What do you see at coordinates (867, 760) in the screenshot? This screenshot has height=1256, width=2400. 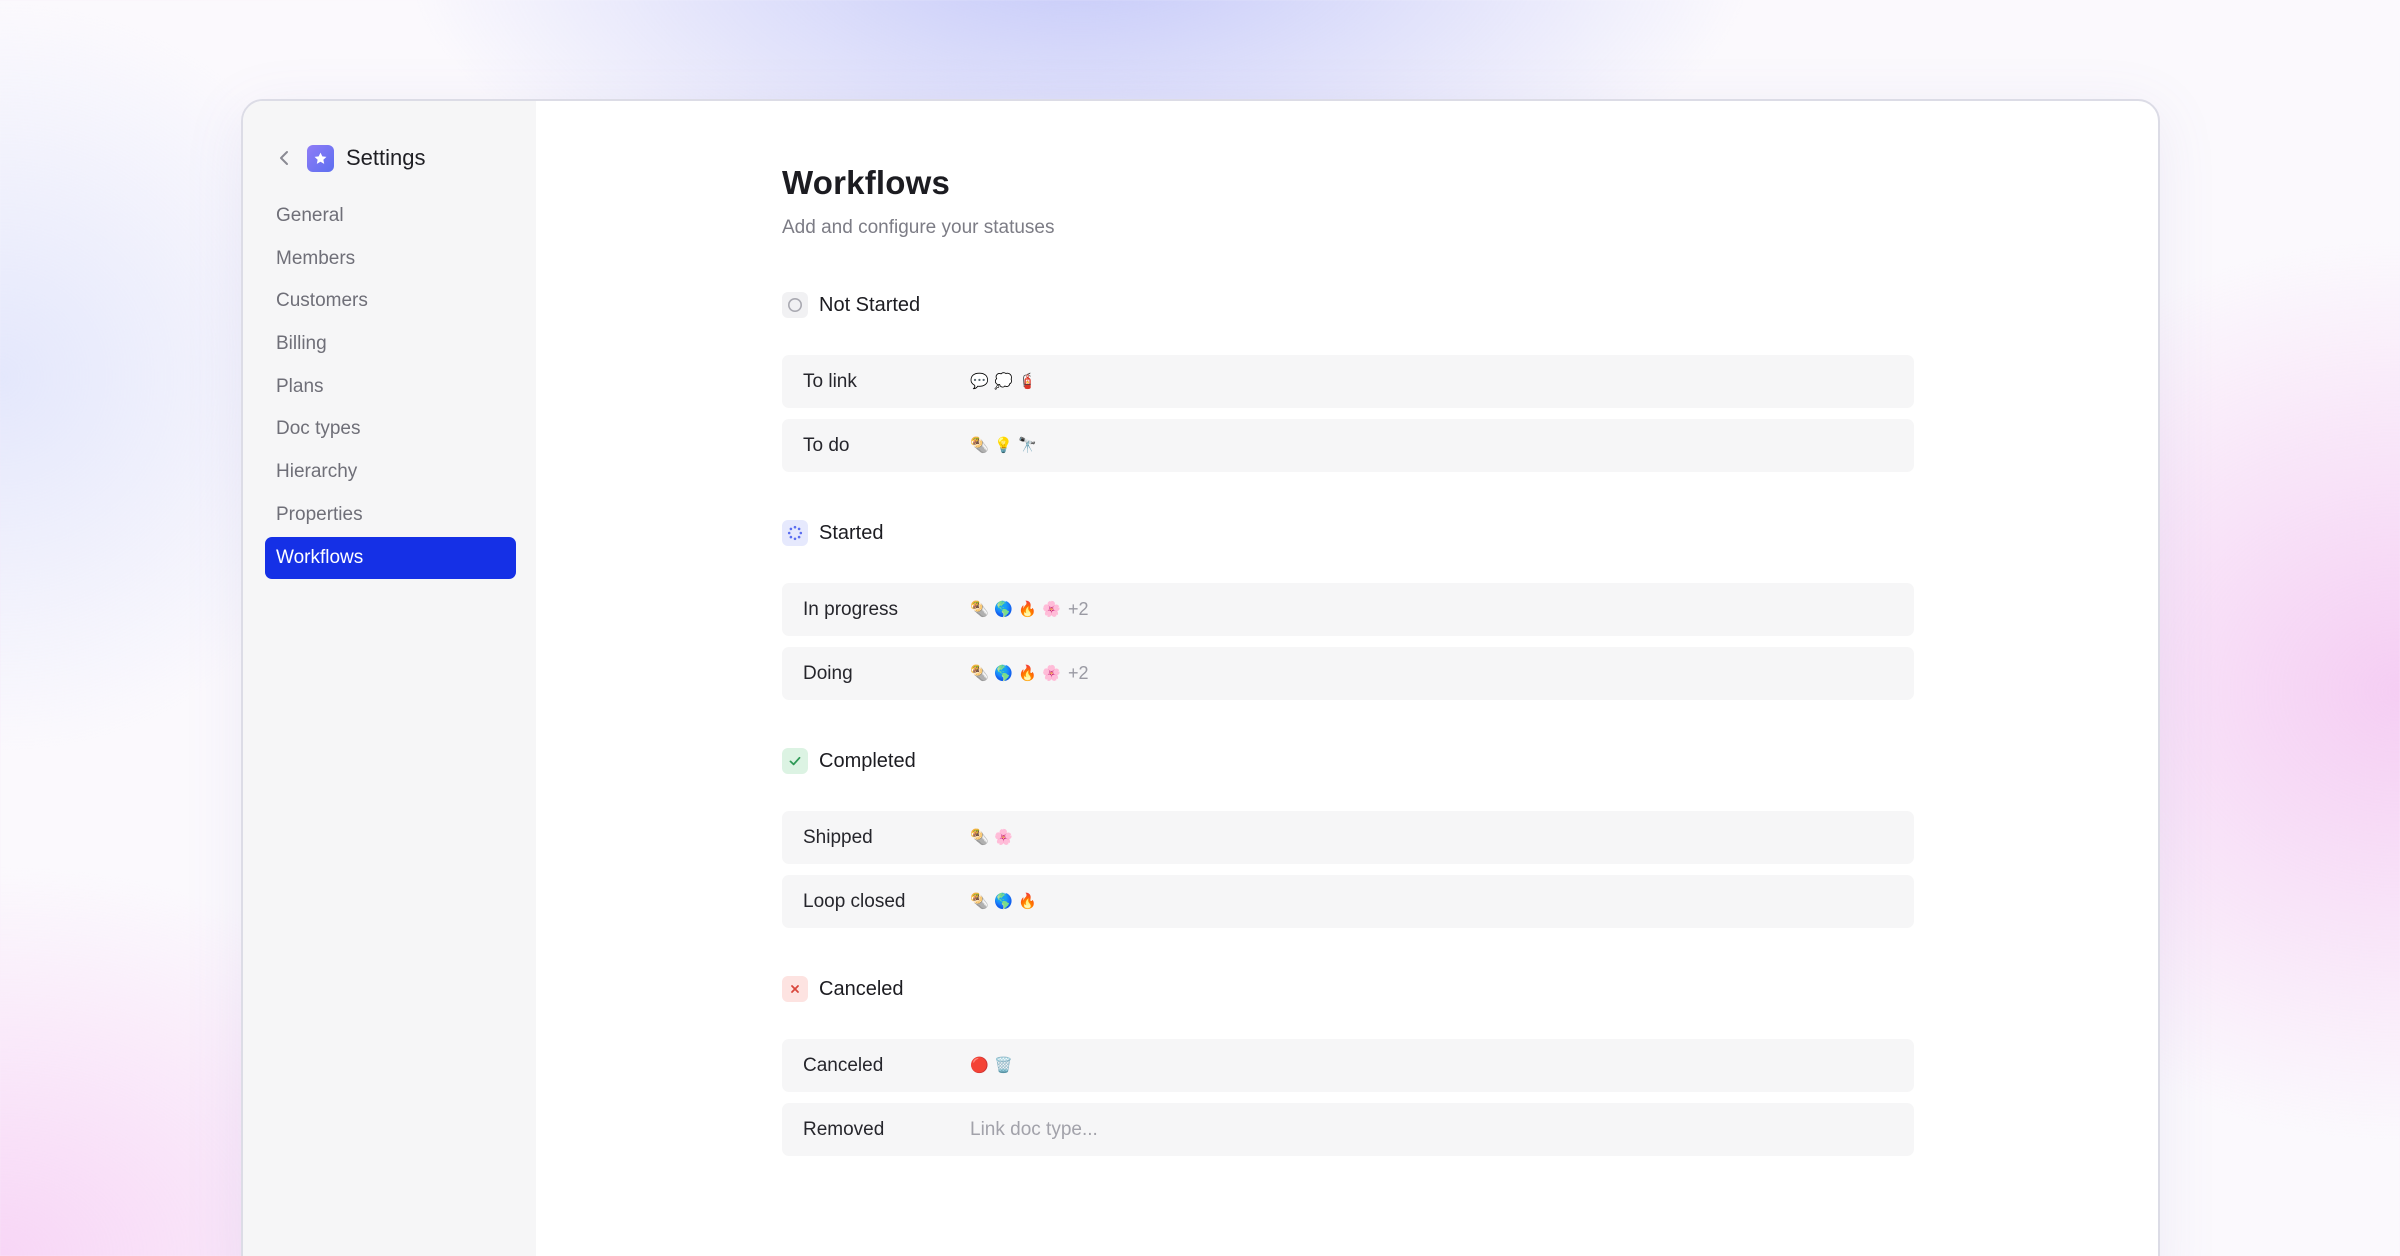 I see `group-label: Completed` at bounding box center [867, 760].